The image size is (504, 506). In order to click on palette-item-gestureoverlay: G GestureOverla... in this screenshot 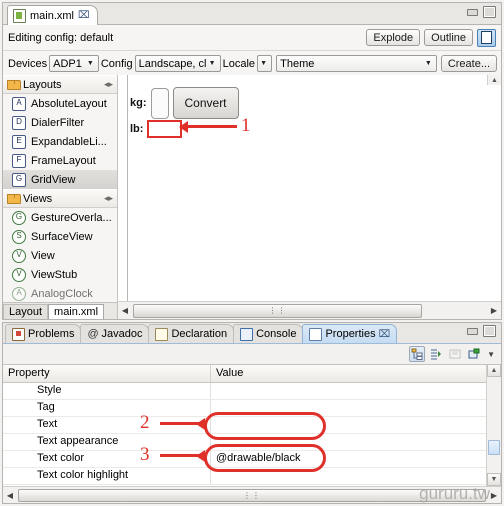, I will do `click(60, 217)`.